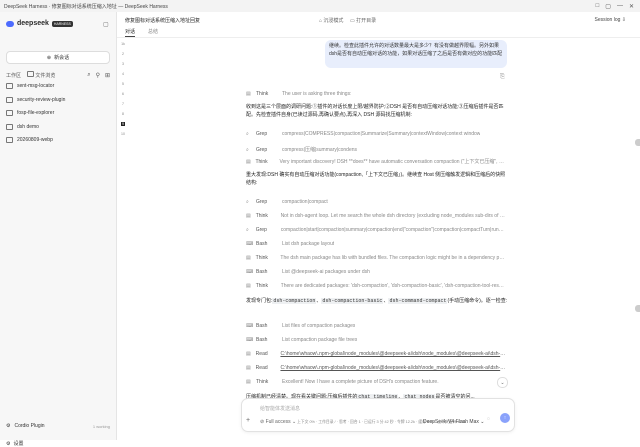  Describe the element at coordinates (248, 420) in the screenshot. I see `attach-icon: +` at that location.